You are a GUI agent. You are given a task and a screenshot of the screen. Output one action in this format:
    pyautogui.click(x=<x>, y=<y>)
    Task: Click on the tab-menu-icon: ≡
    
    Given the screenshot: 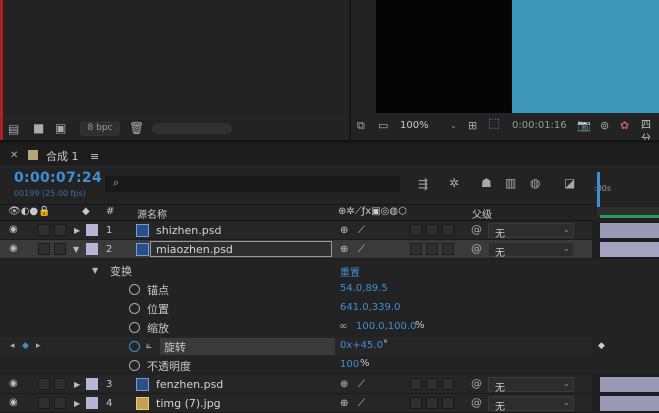 What is the action you would take?
    pyautogui.click(x=94, y=156)
    